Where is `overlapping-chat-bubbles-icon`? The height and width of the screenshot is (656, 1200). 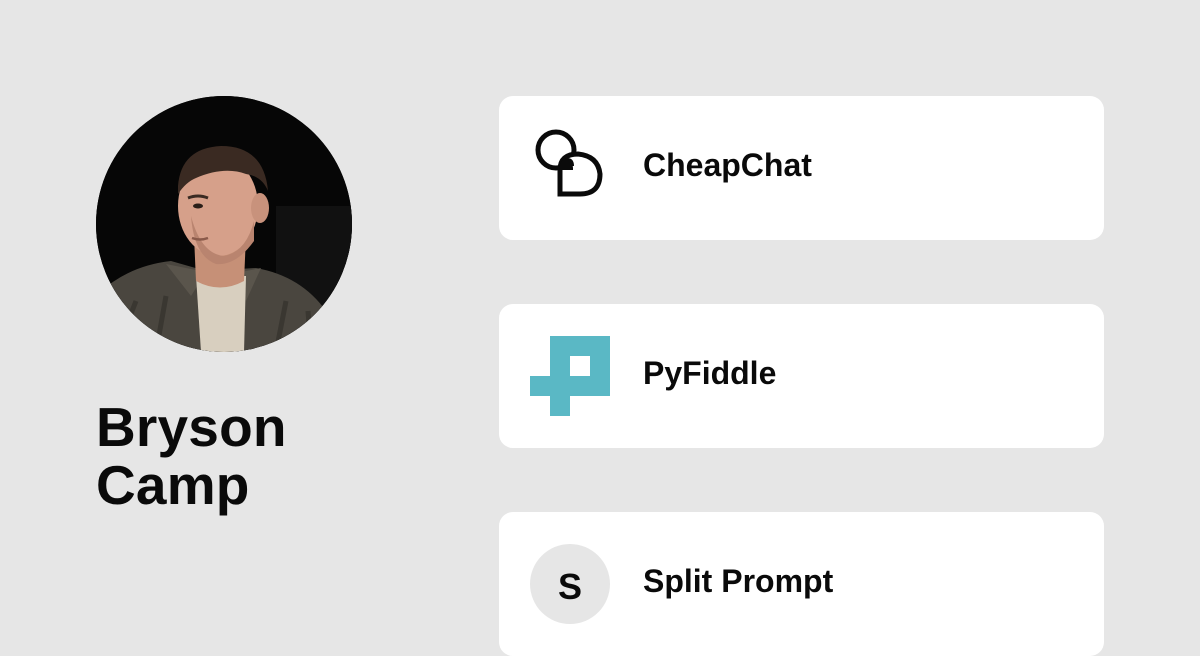
overlapping-chat-bubbles-icon is located at coordinates (570, 168).